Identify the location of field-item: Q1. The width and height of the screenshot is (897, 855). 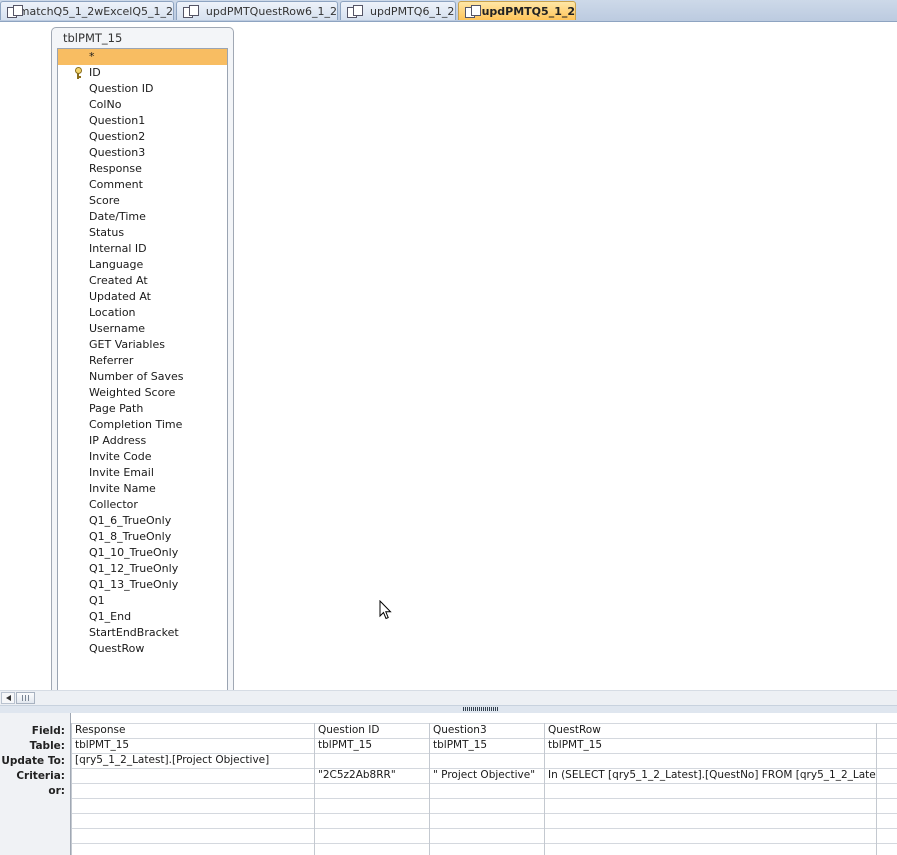
(142, 601).